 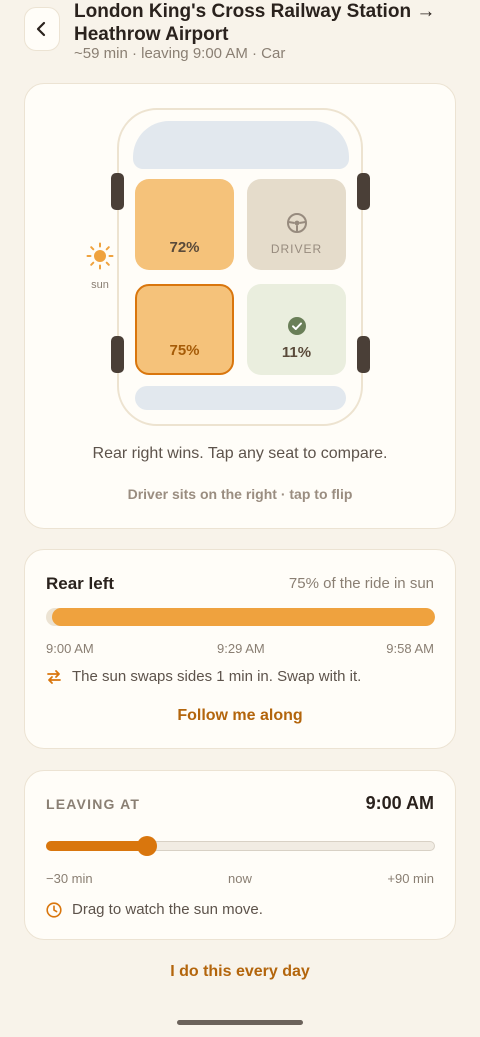 What do you see at coordinates (184, 247) in the screenshot?
I see `seat-sun-percent: 72%` at bounding box center [184, 247].